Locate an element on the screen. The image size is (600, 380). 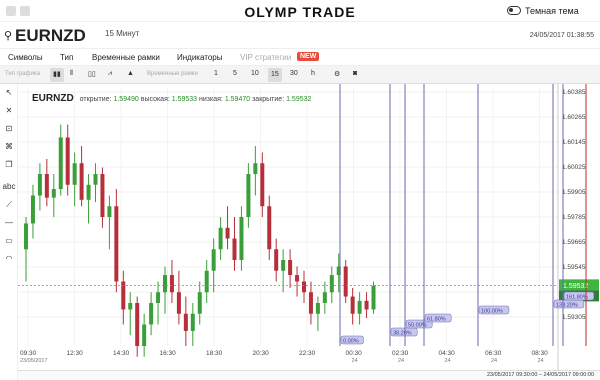
theme-toggle is located at coordinates (514, 10).